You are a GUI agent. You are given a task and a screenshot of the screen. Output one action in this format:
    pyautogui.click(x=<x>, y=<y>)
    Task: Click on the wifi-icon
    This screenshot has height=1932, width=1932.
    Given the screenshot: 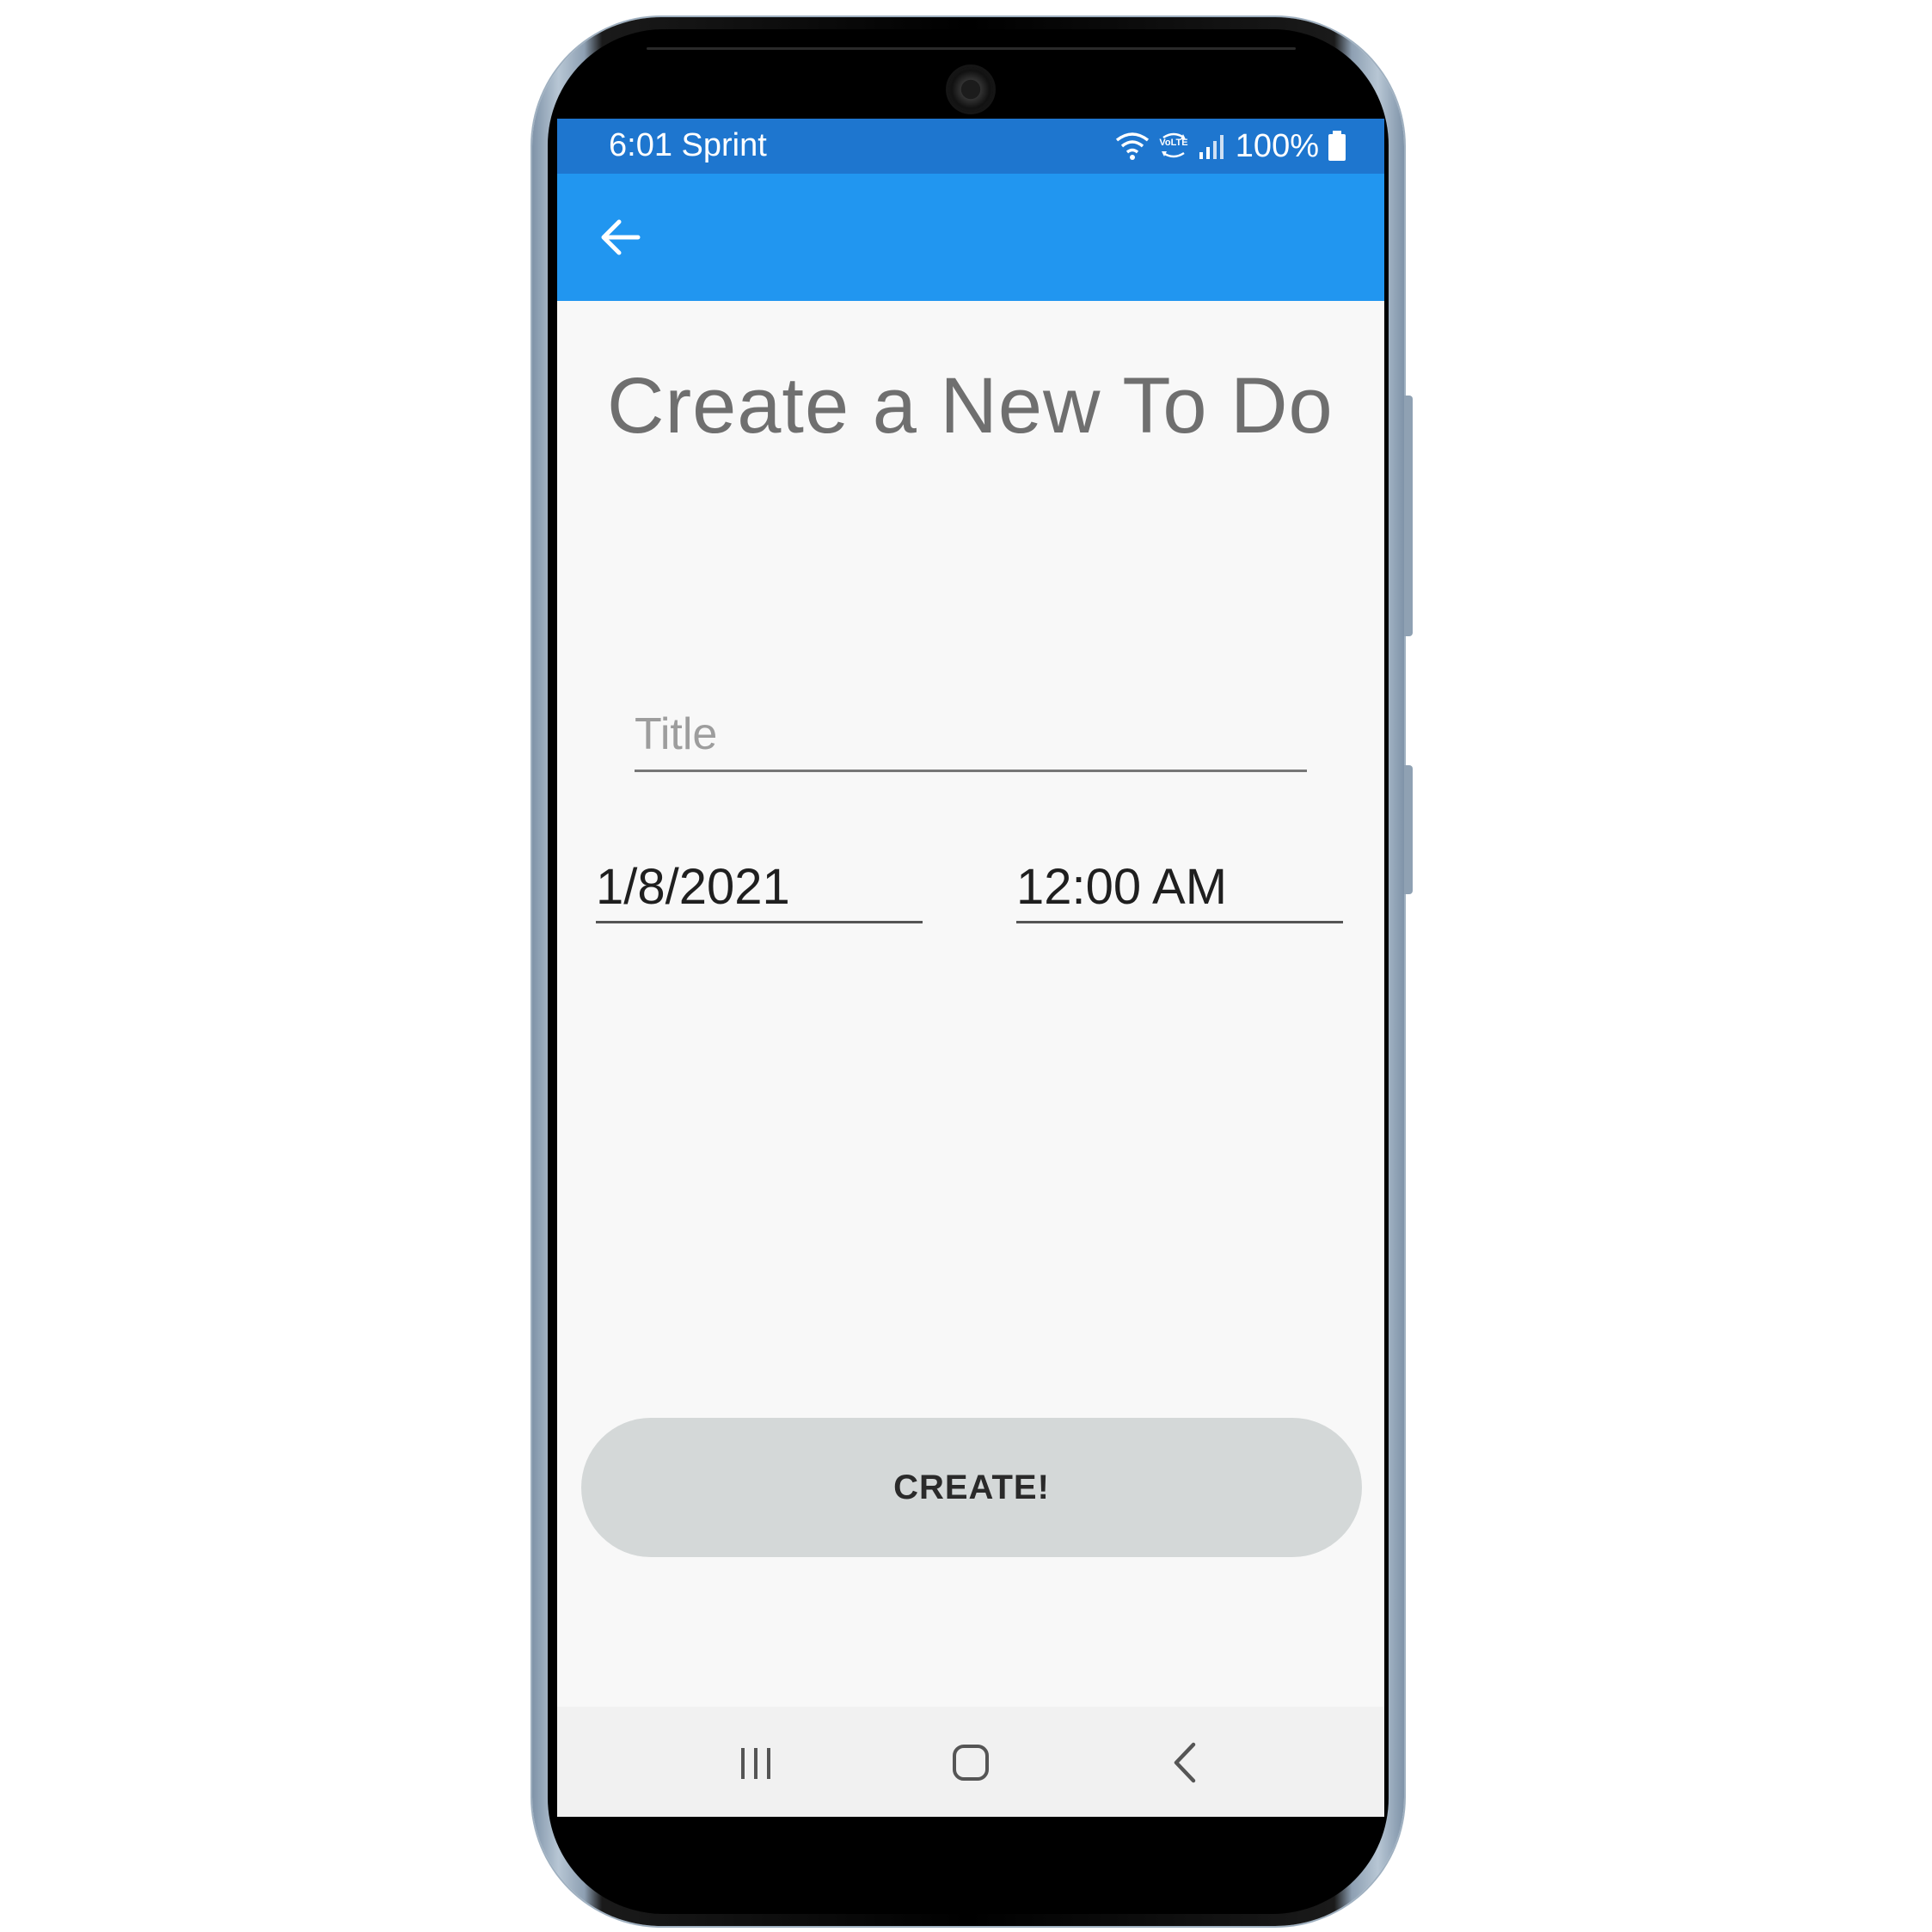 What is the action you would take?
    pyautogui.click(x=1132, y=146)
    